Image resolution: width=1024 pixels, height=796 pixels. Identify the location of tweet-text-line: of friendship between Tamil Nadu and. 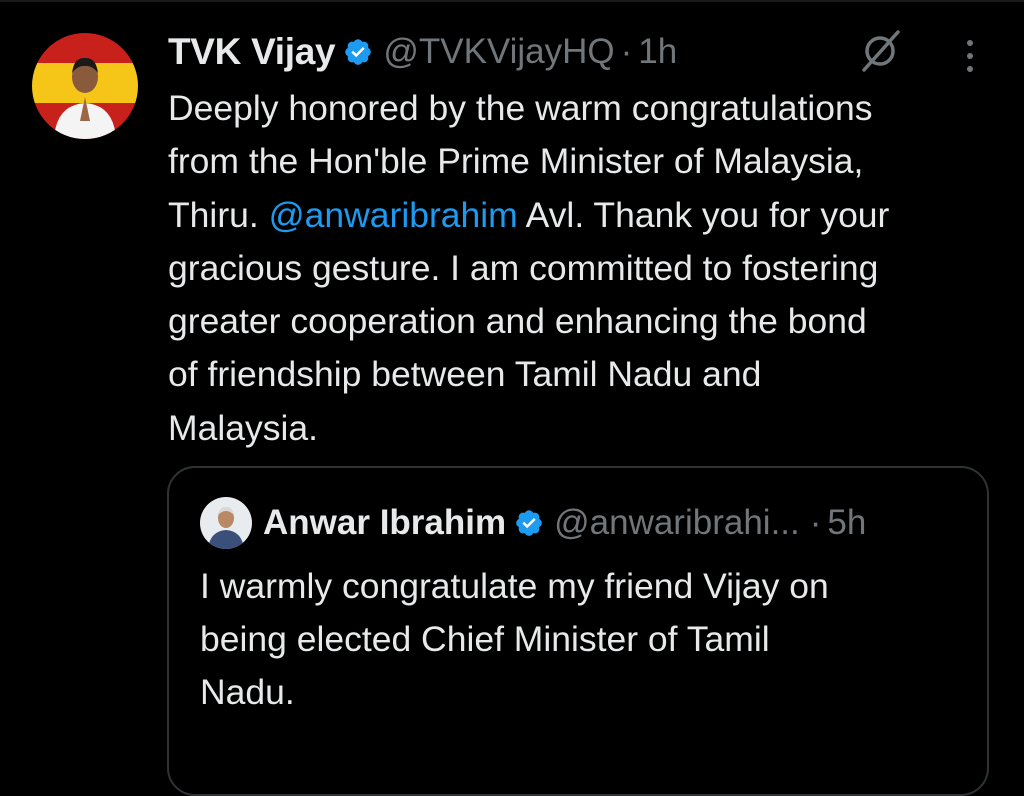
(465, 374).